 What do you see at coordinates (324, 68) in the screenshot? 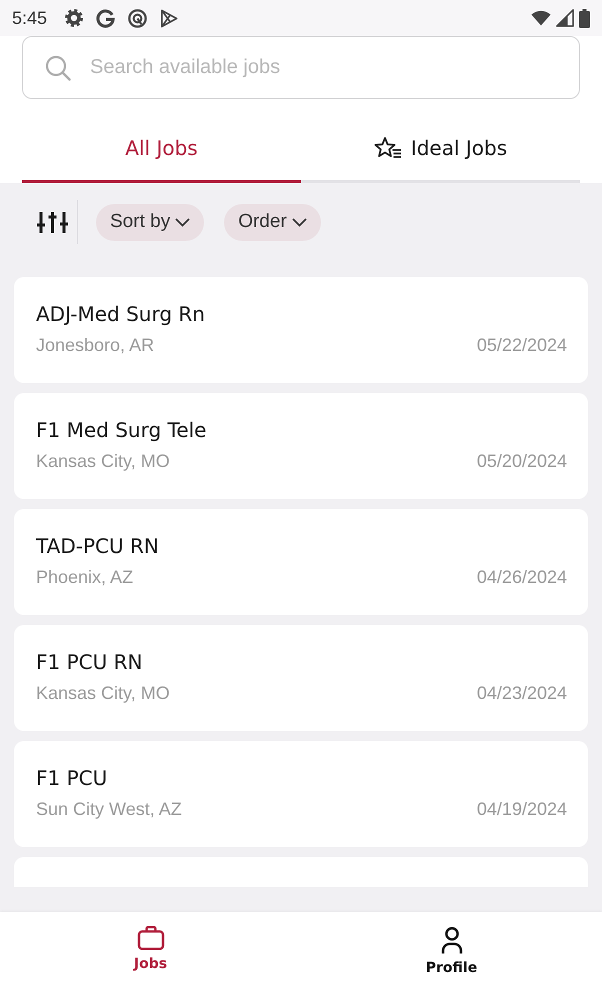
I see `search-input: Search available jobs` at bounding box center [324, 68].